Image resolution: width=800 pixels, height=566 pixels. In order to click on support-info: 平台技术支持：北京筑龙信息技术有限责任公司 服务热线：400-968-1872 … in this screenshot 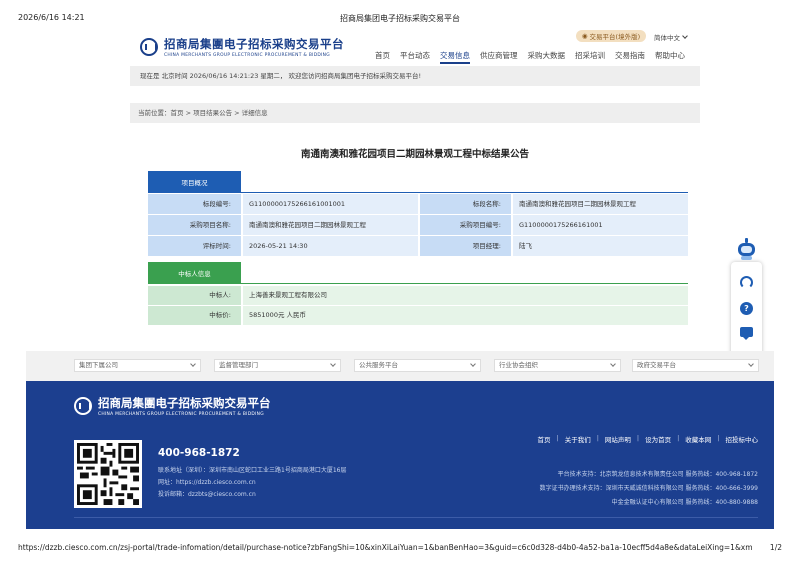, I will do `click(649, 489)`.